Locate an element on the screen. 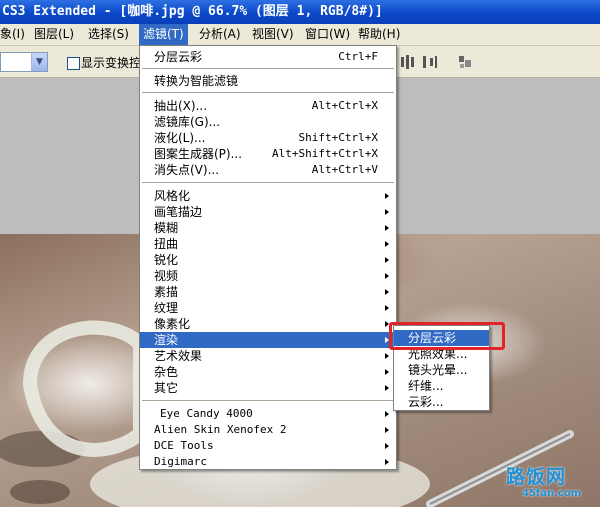 This screenshot has width=600, height=507. menu-item-liquify: 液化(L)... Shift+Ctrl+X is located at coordinates (268, 138).